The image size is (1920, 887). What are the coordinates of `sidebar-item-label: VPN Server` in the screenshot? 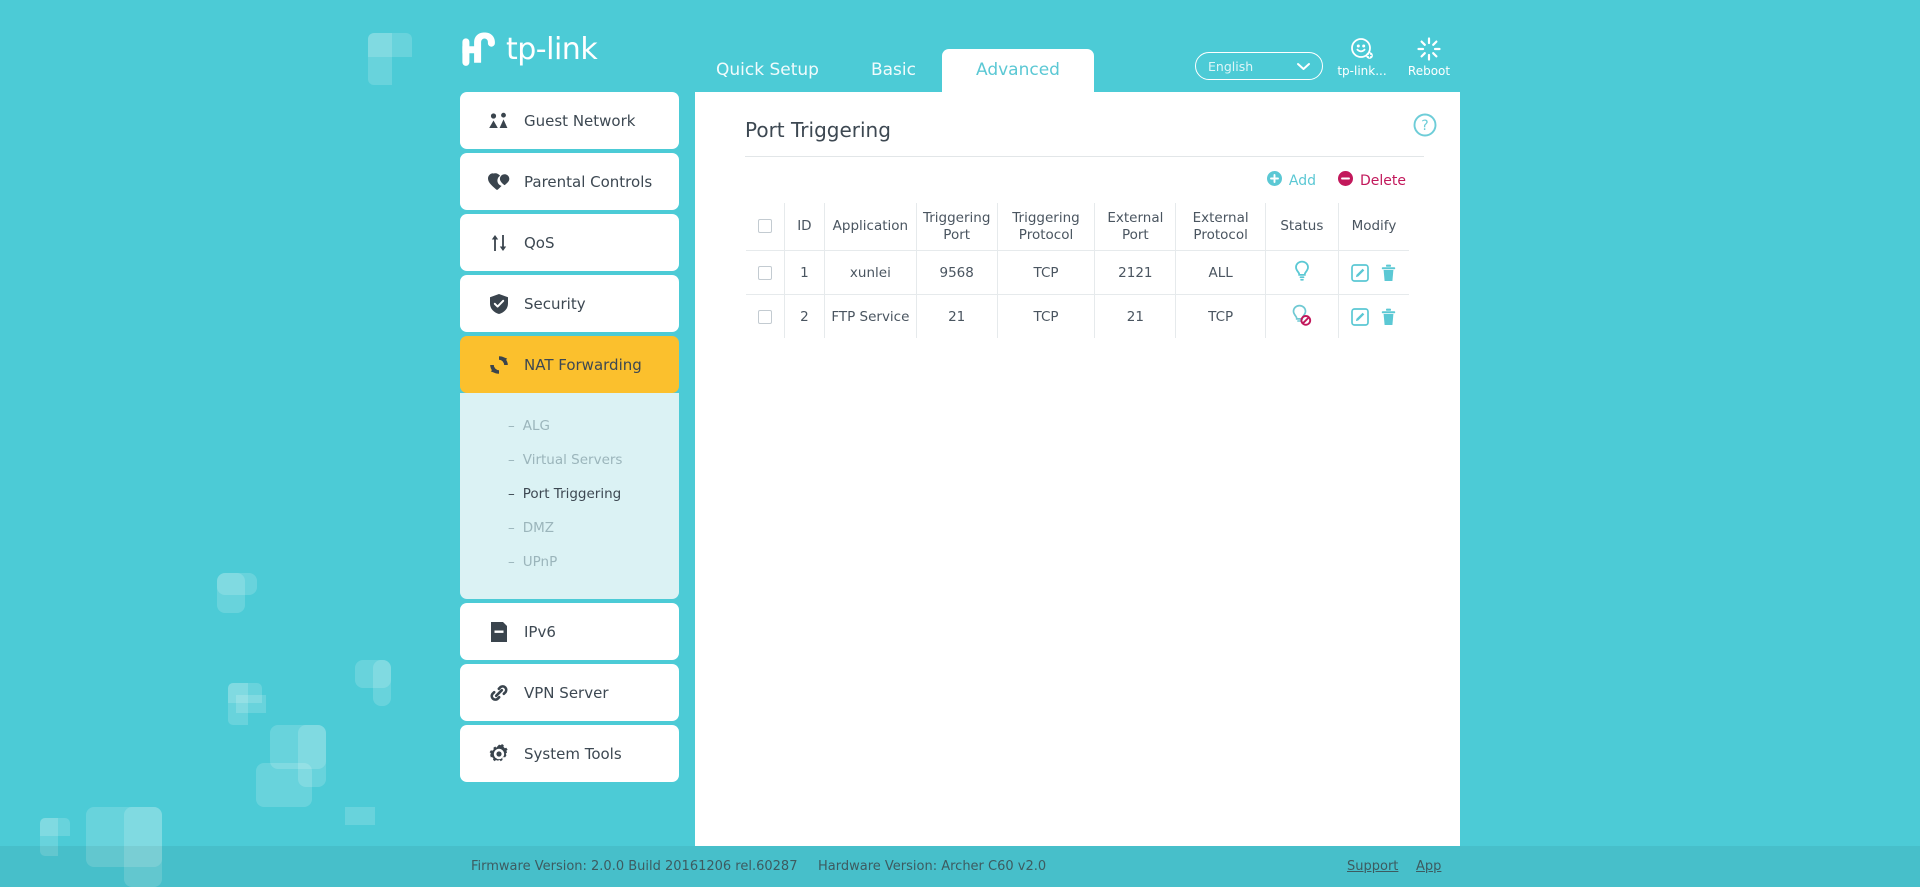 It's located at (566, 692).